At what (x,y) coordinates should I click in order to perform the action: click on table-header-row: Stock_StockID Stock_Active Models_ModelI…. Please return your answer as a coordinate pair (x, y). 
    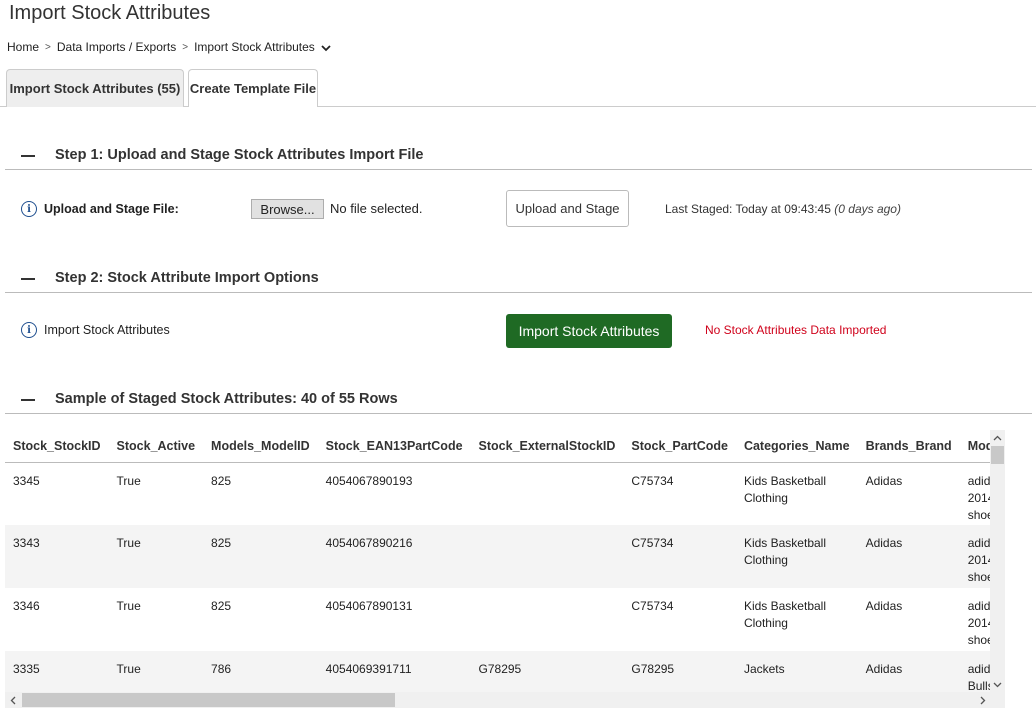
    Looking at the image, I should click on (505, 446).